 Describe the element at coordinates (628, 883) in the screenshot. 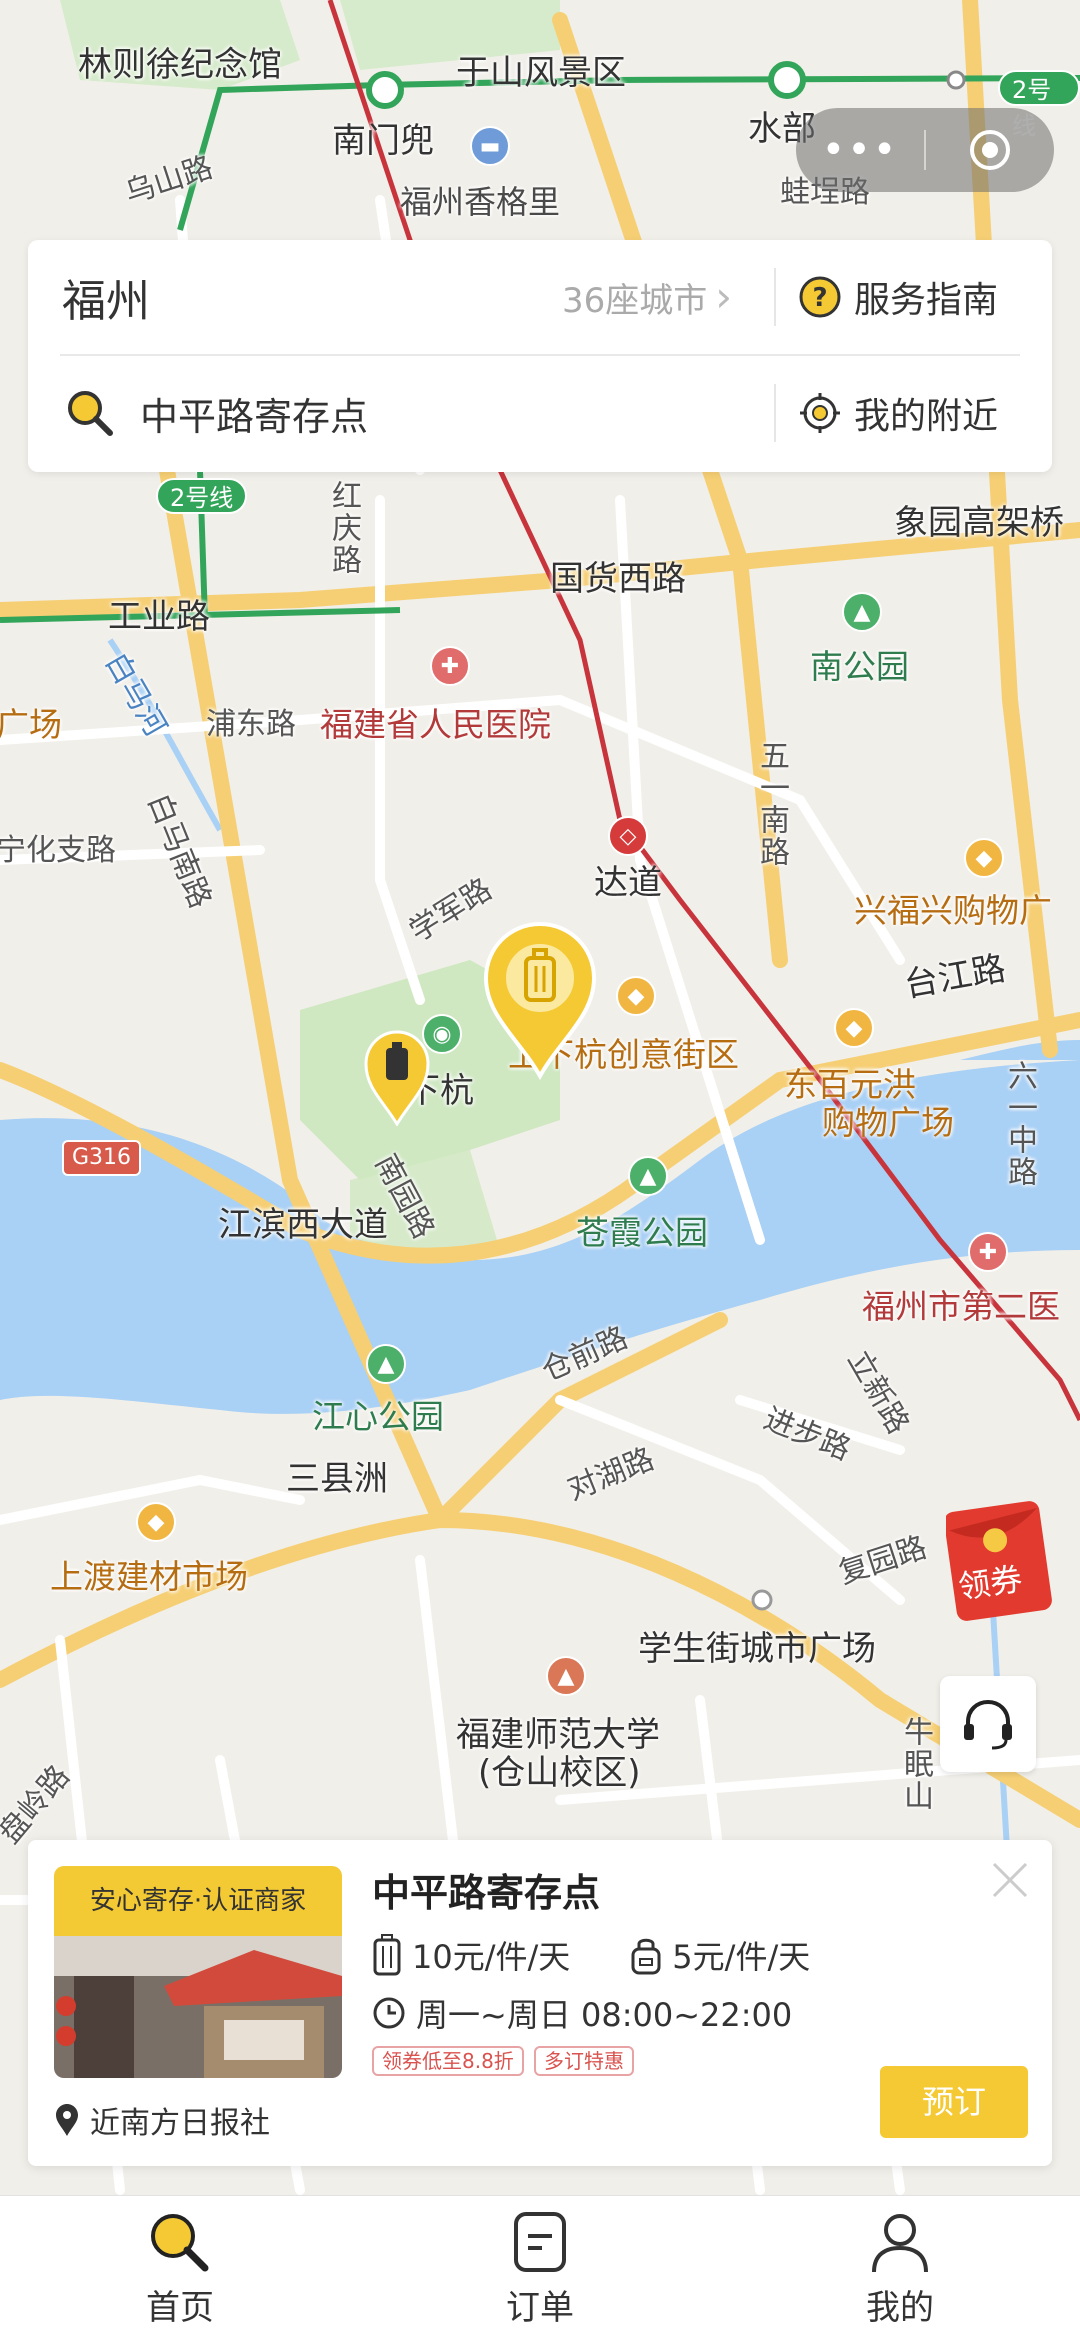

I see `map-label: 达道` at that location.